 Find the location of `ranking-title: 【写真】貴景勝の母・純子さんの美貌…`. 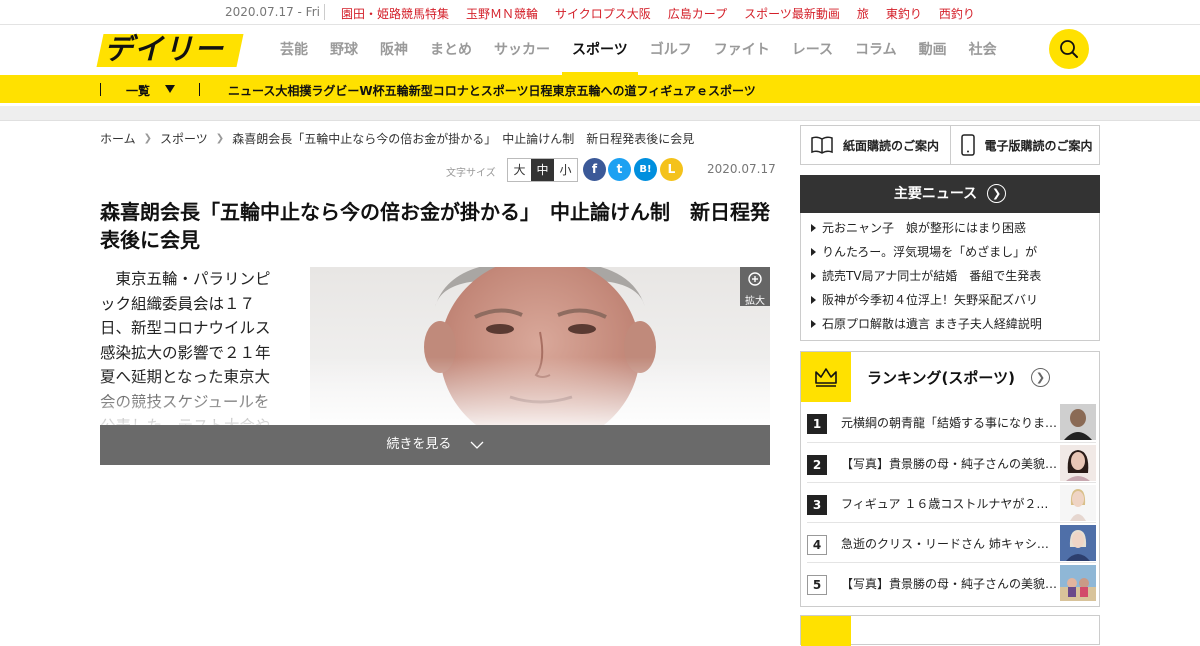

ranking-title: 【写真】貴景勝の母・純子さんの美貌… is located at coordinates (949, 464).